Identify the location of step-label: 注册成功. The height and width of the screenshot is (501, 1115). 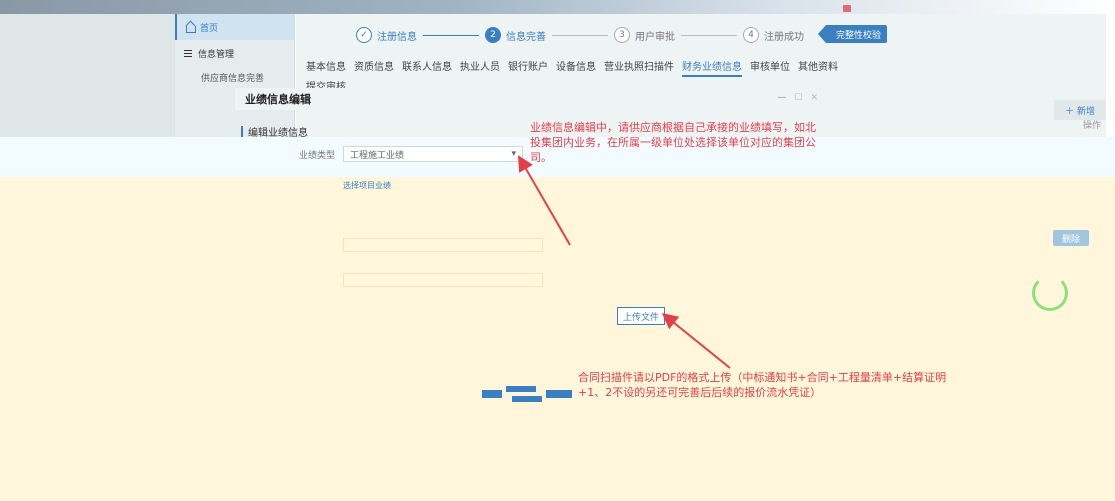
(784, 37).